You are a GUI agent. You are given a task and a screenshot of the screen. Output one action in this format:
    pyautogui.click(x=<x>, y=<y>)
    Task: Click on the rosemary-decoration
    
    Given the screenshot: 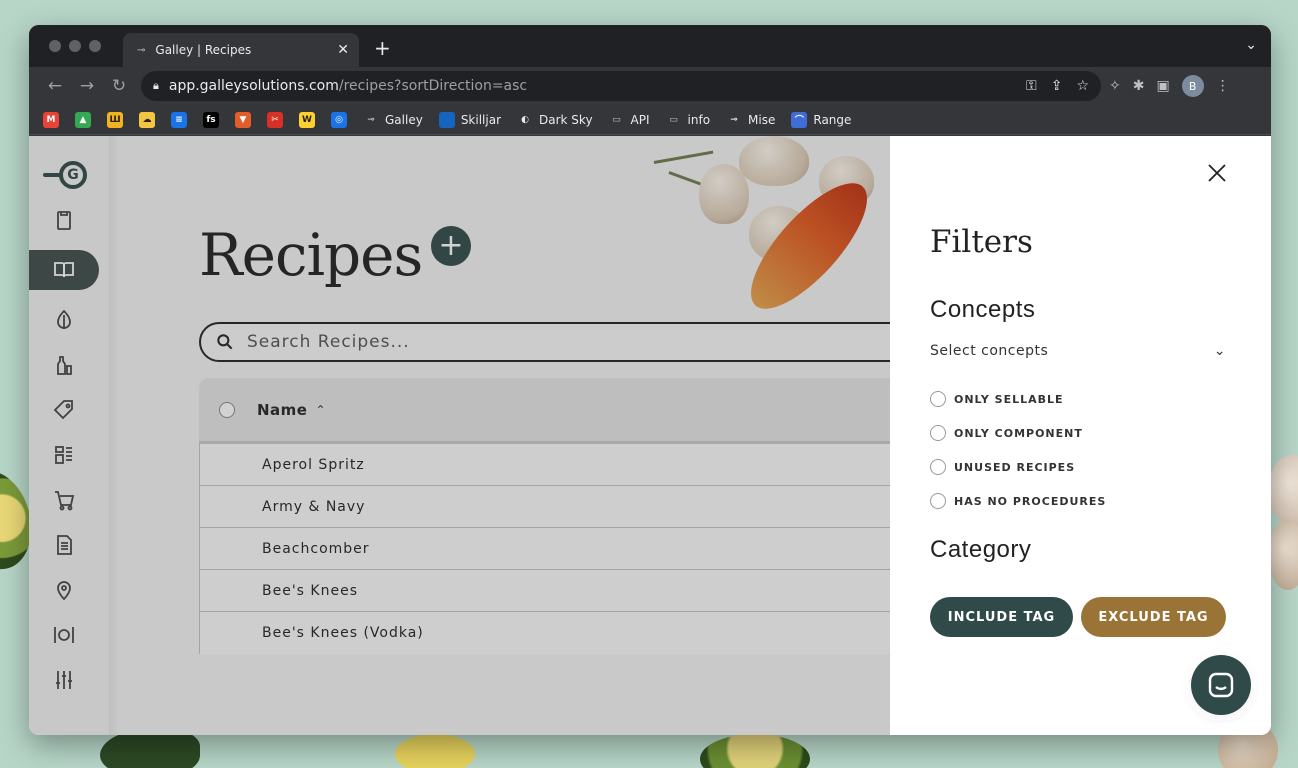 What is the action you would take?
    pyautogui.click(x=683, y=157)
    